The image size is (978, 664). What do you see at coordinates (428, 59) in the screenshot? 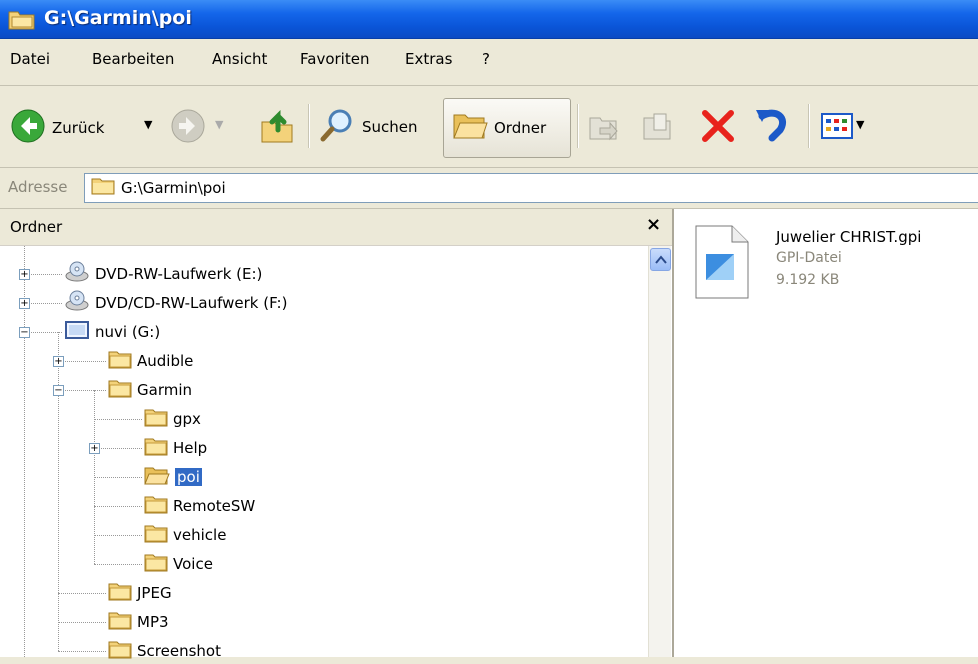
I see `menu-extras: Extras` at bounding box center [428, 59].